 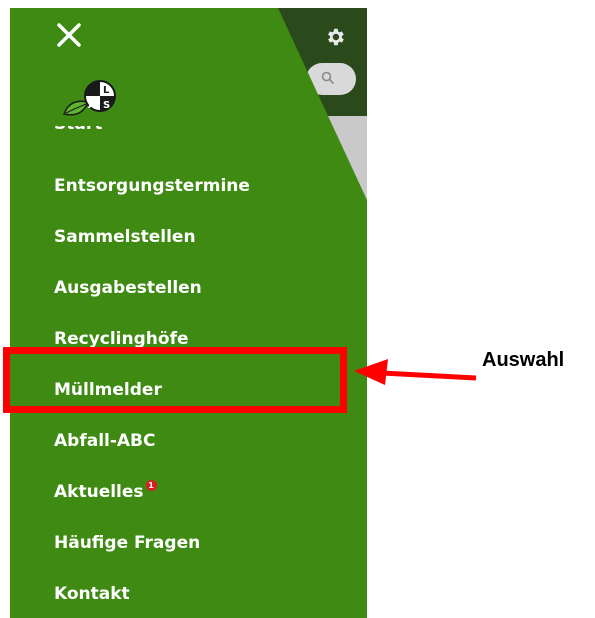 What do you see at coordinates (69, 35) in the screenshot?
I see `close-icon` at bounding box center [69, 35].